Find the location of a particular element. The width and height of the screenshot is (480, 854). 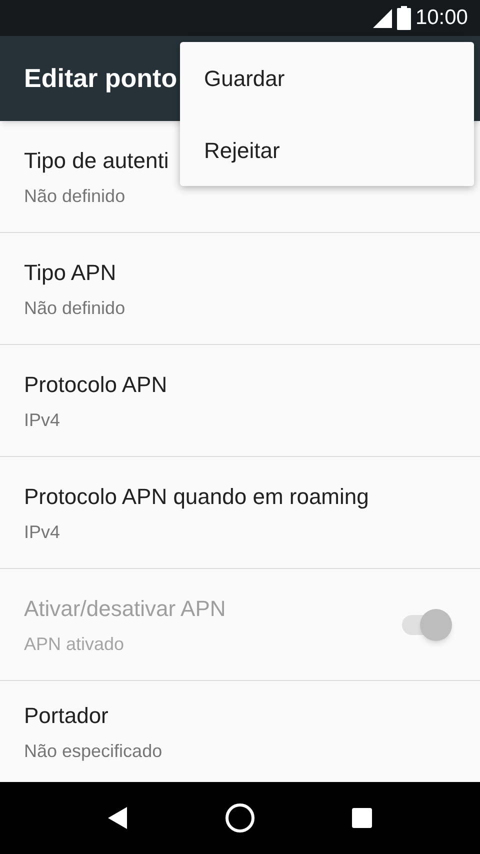

menu-item: Guardar is located at coordinates (327, 78).